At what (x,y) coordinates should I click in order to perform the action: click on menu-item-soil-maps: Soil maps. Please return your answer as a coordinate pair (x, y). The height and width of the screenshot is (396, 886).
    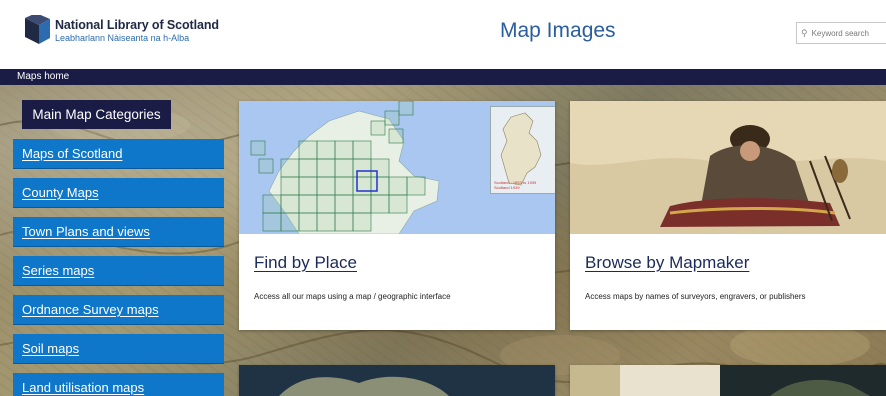
    Looking at the image, I should click on (118, 349).